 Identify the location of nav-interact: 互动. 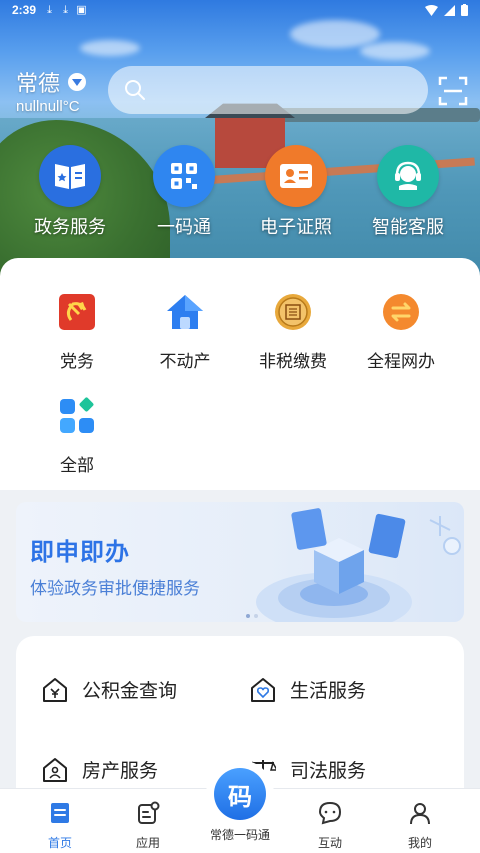
(330, 821).